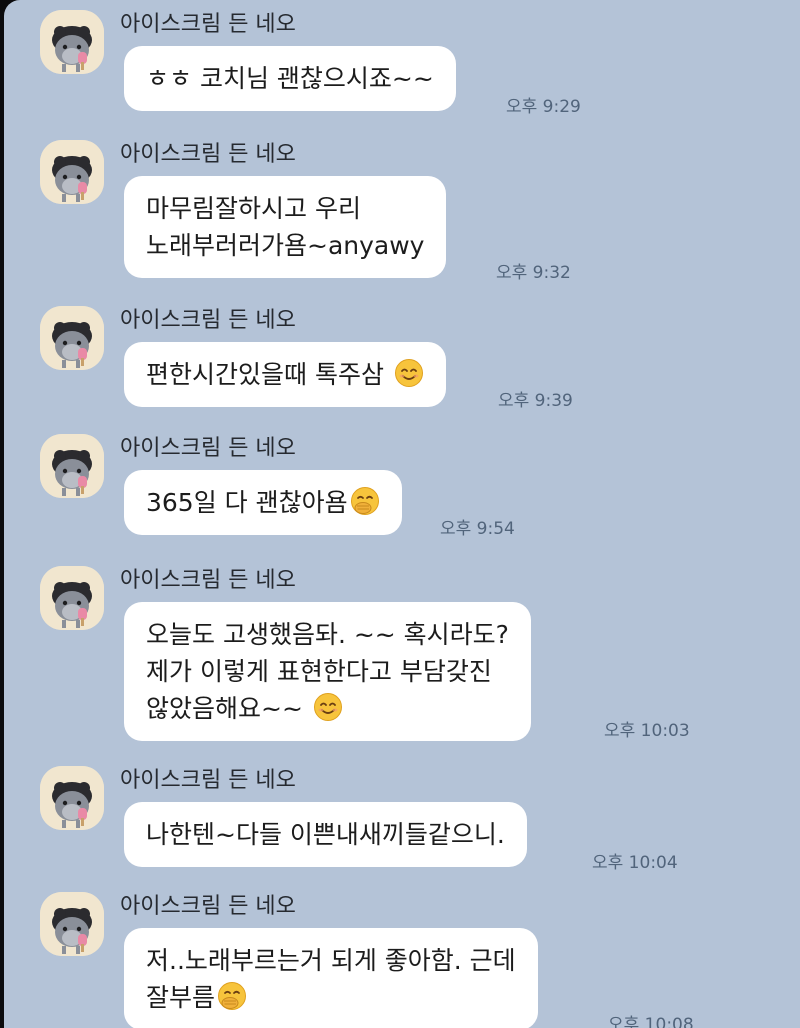 Image resolution: width=800 pixels, height=1028 pixels. I want to click on message-text: 나한텐~다들 이쁜내새끼들같으니., so click(325, 834).